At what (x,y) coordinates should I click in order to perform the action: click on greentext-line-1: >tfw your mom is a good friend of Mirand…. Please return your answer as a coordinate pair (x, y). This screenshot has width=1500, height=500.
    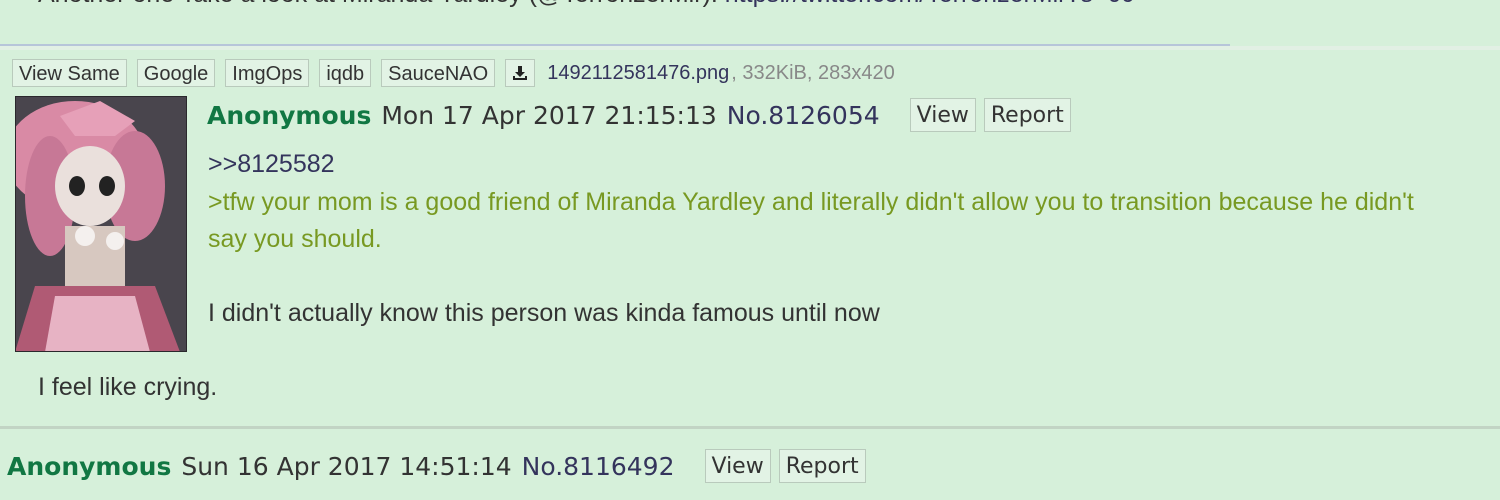
    Looking at the image, I should click on (811, 202).